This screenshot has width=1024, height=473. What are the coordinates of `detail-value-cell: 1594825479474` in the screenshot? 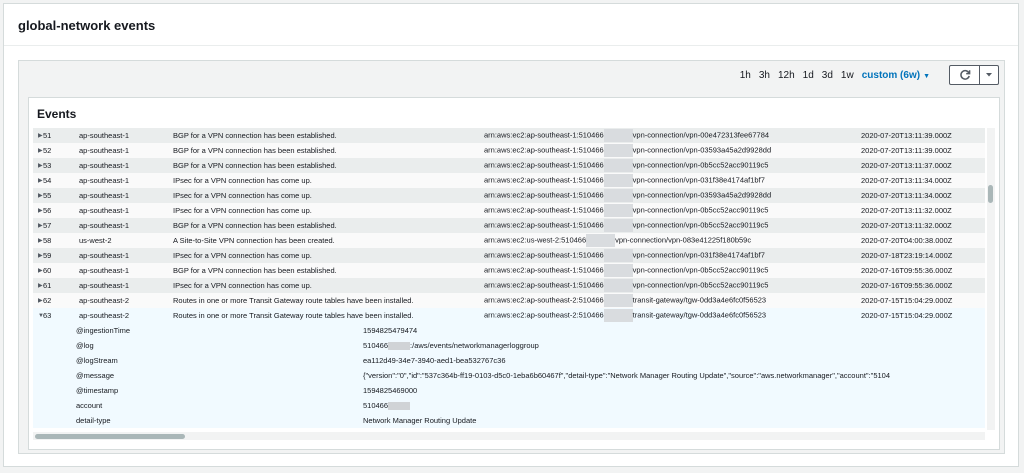 It's located at (390, 330).